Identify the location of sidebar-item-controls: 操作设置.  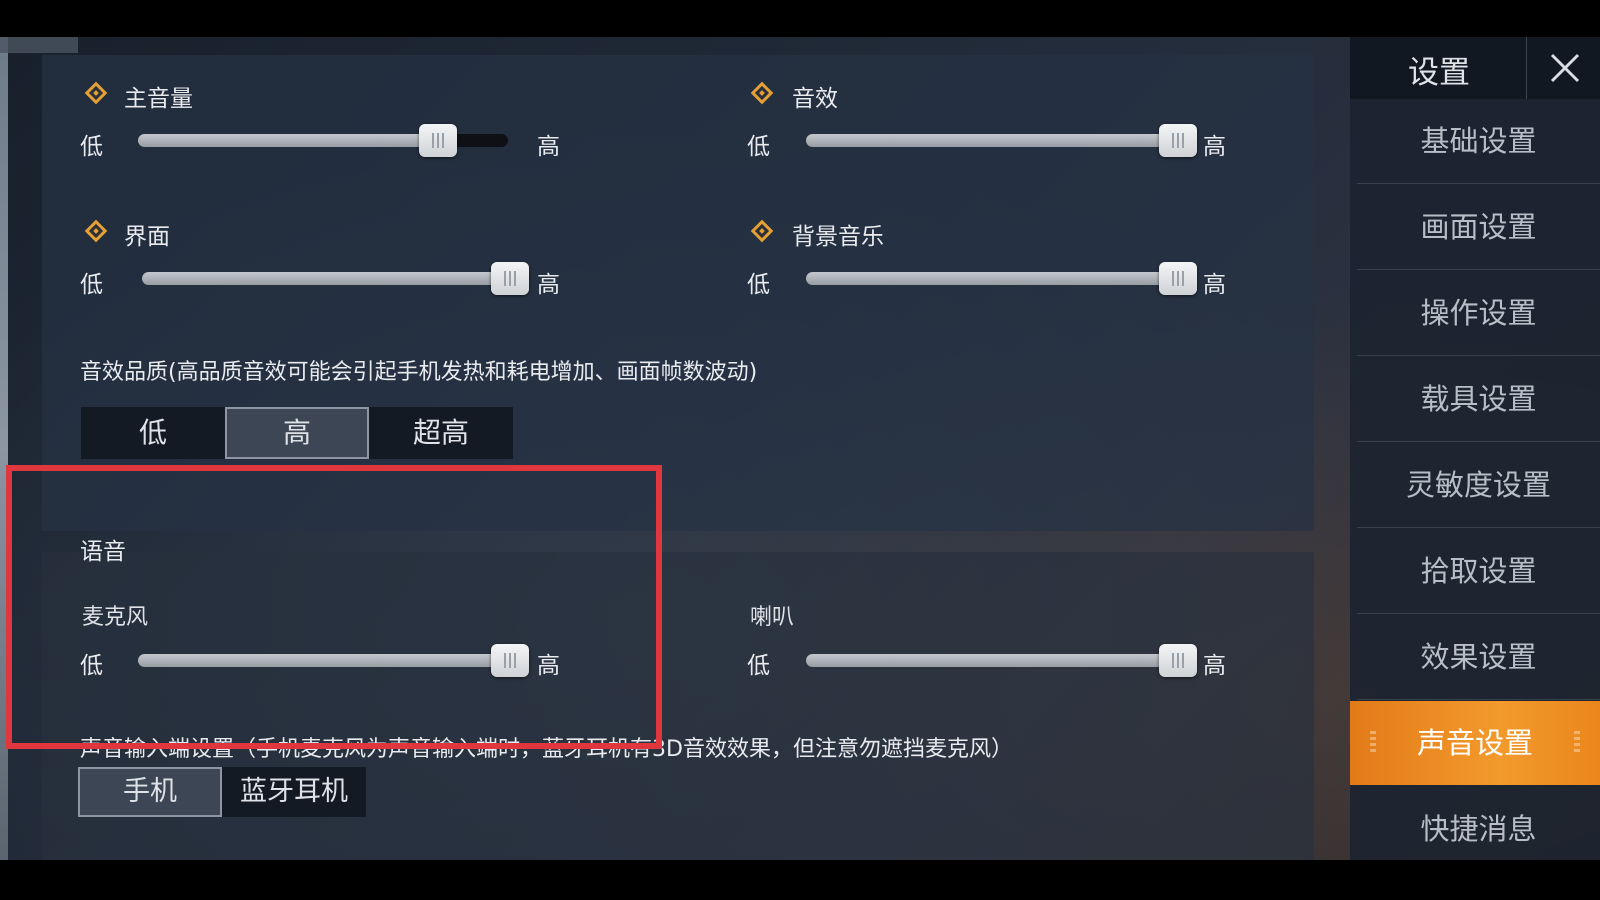
(1478, 313).